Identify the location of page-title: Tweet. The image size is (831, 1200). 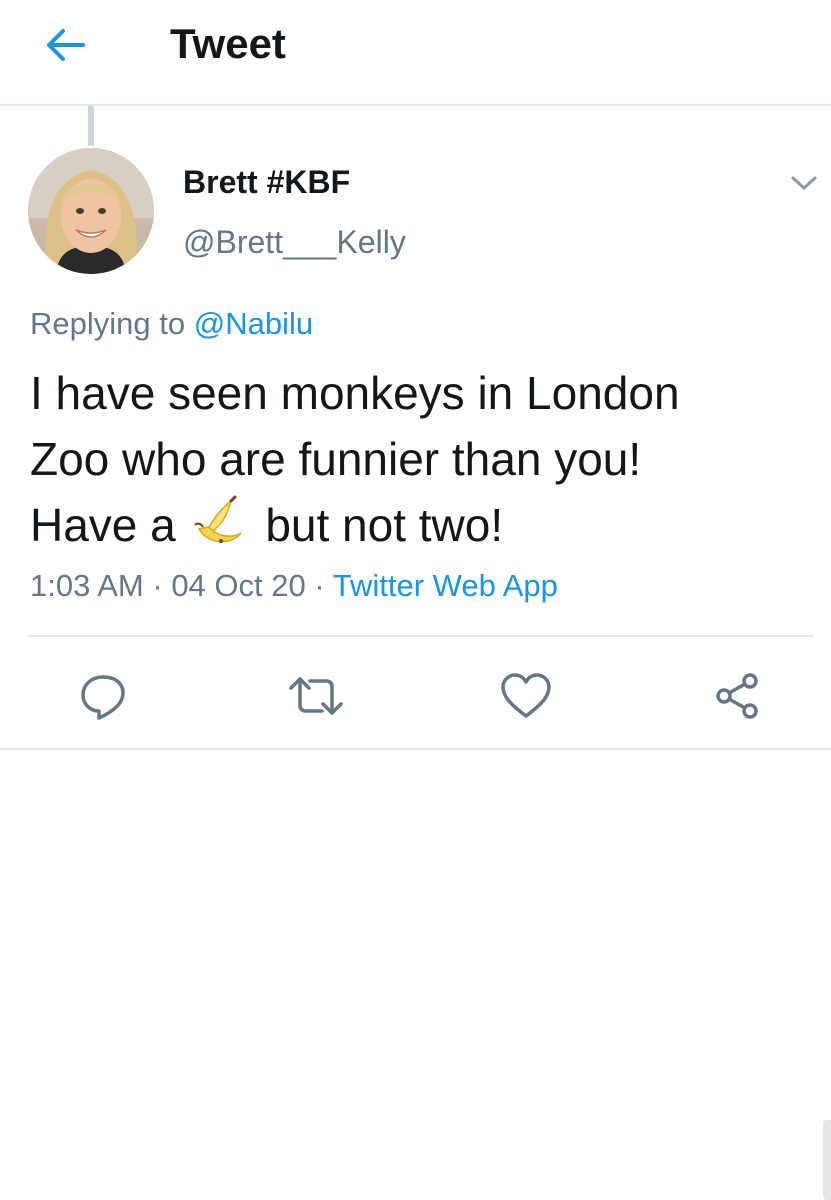
(228, 43).